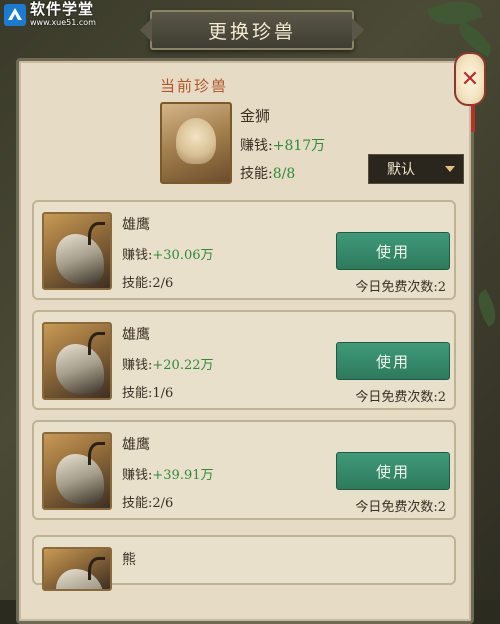  Describe the element at coordinates (244, 360) in the screenshot. I see `pet-list-item: 雄鹰 赚钱:+20.22万 技能:1/6 使用 今日免费次数:2` at that location.